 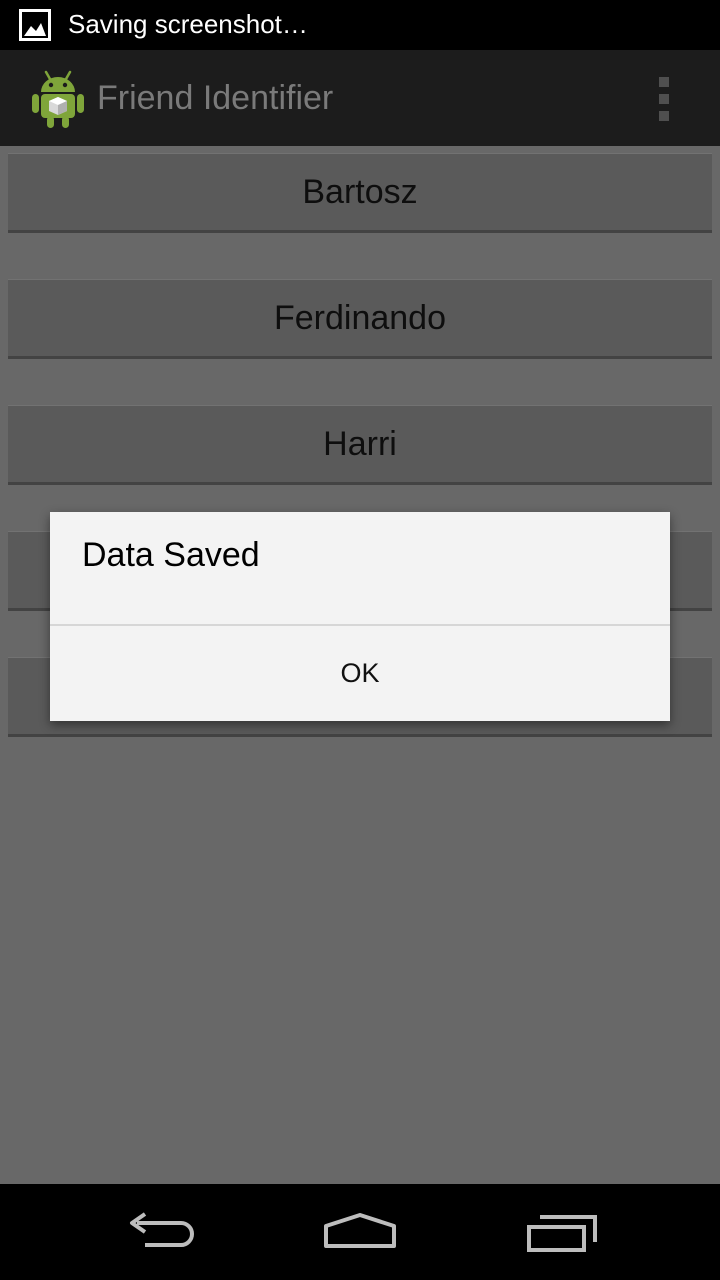 What do you see at coordinates (664, 99) in the screenshot?
I see `overflow-menu-button` at bounding box center [664, 99].